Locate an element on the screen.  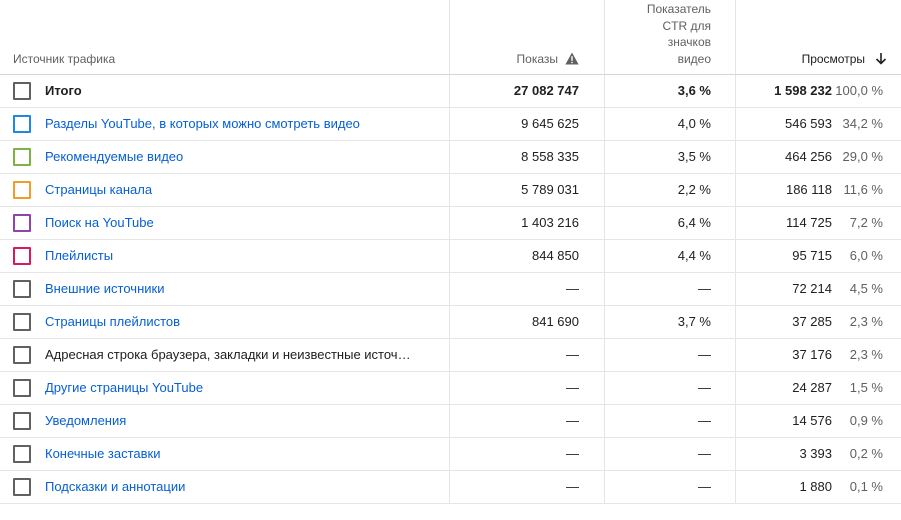
table-row: Подсказки и аннотации — — 1 880 0,1 % is located at coordinates (450, 487).